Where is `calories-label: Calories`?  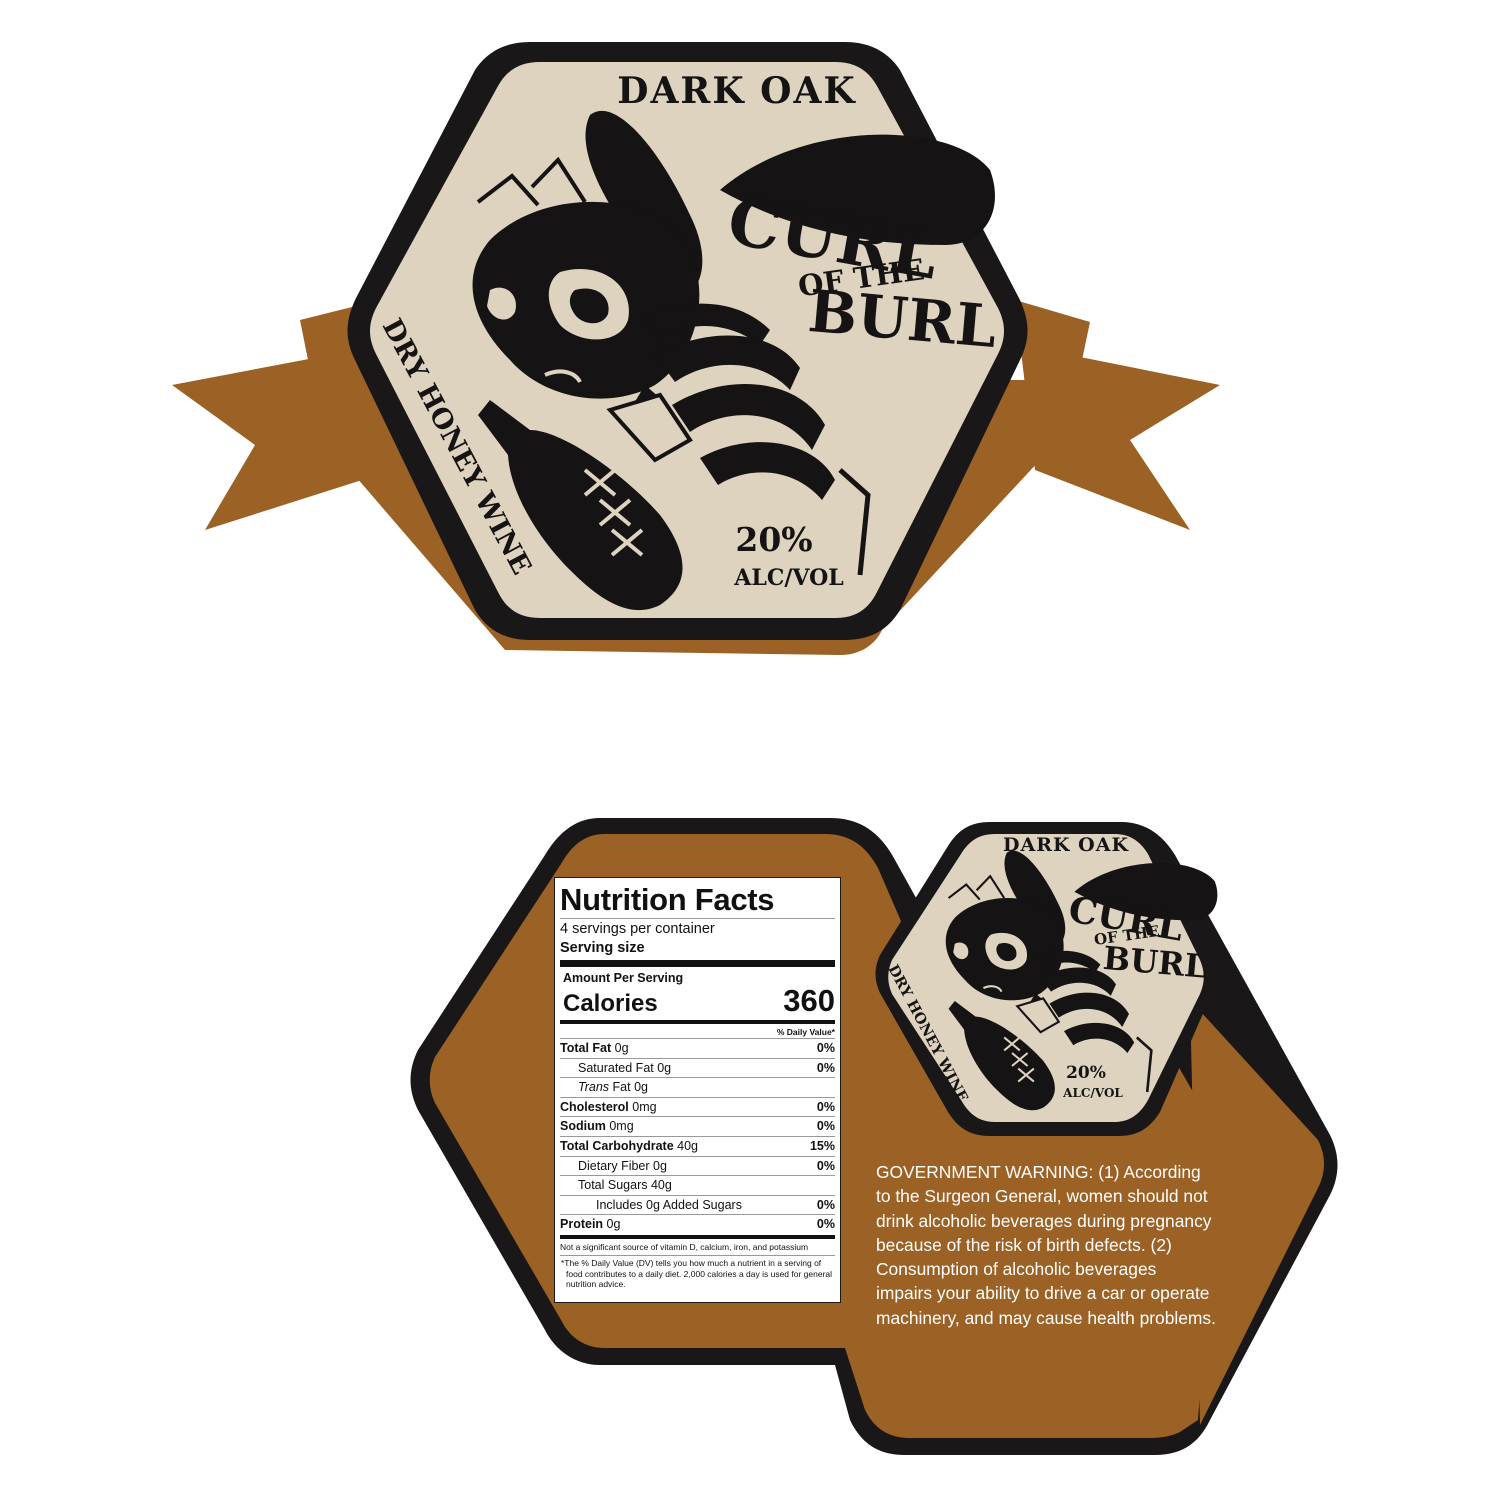 calories-label: Calories is located at coordinates (610, 1003).